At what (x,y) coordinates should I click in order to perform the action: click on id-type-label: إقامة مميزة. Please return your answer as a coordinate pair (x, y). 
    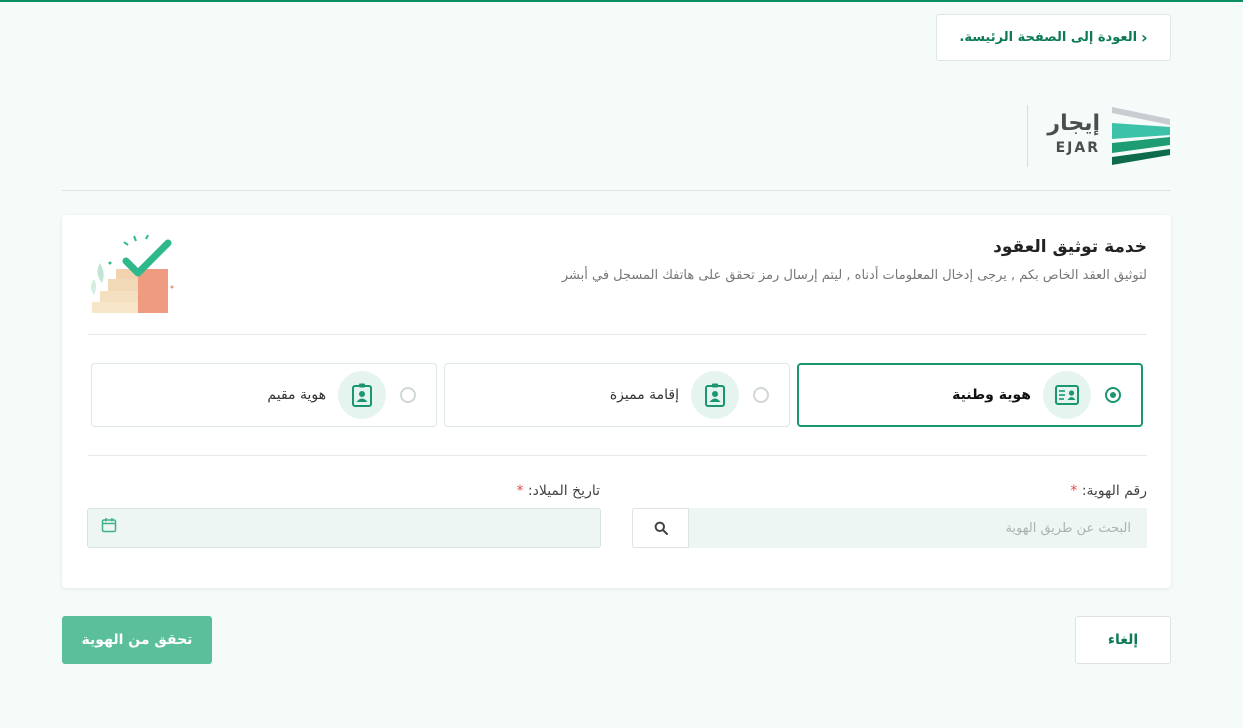
    Looking at the image, I should click on (644, 395).